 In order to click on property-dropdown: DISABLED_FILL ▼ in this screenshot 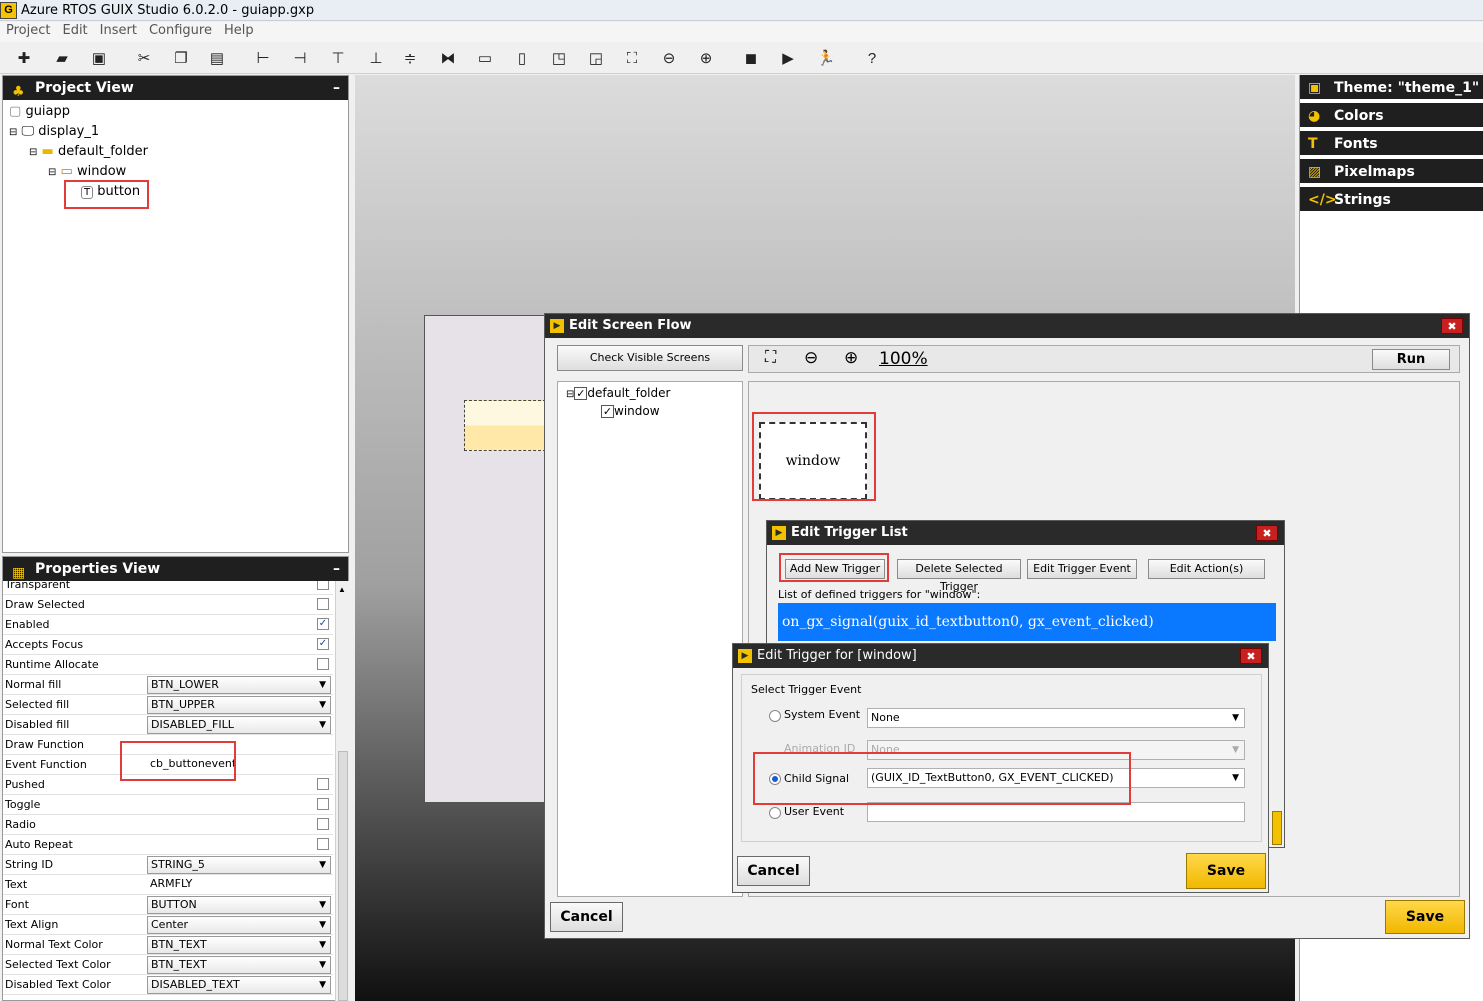, I will do `click(239, 725)`.